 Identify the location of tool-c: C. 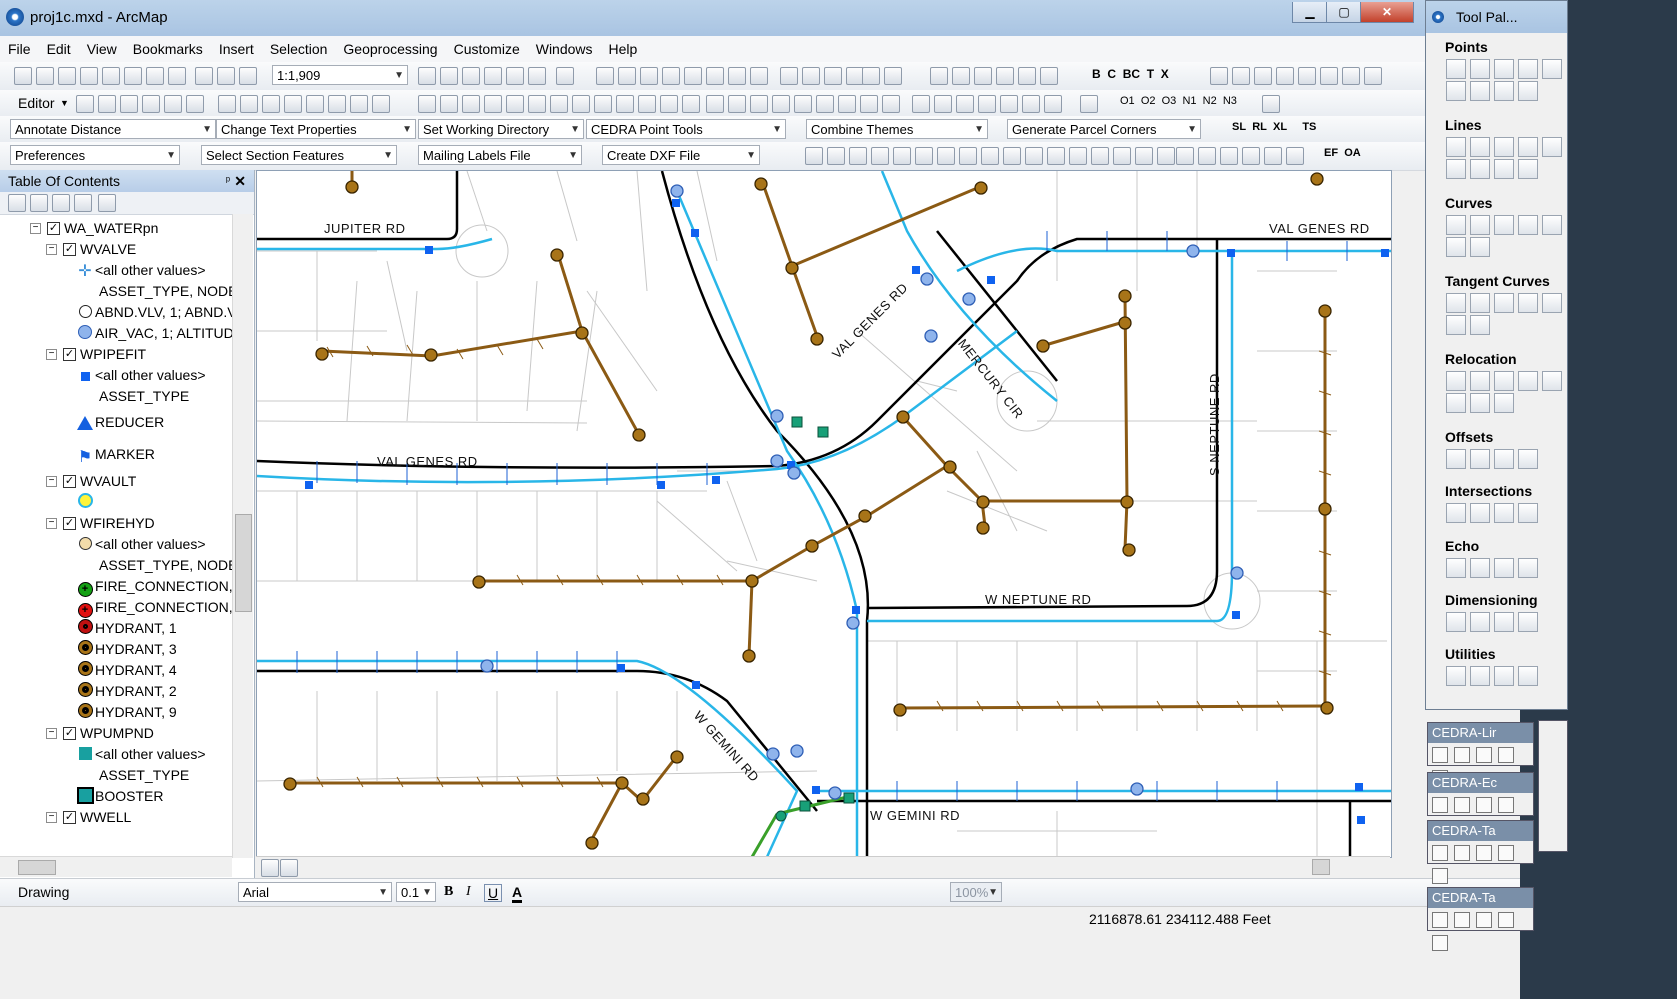
(1111, 74).